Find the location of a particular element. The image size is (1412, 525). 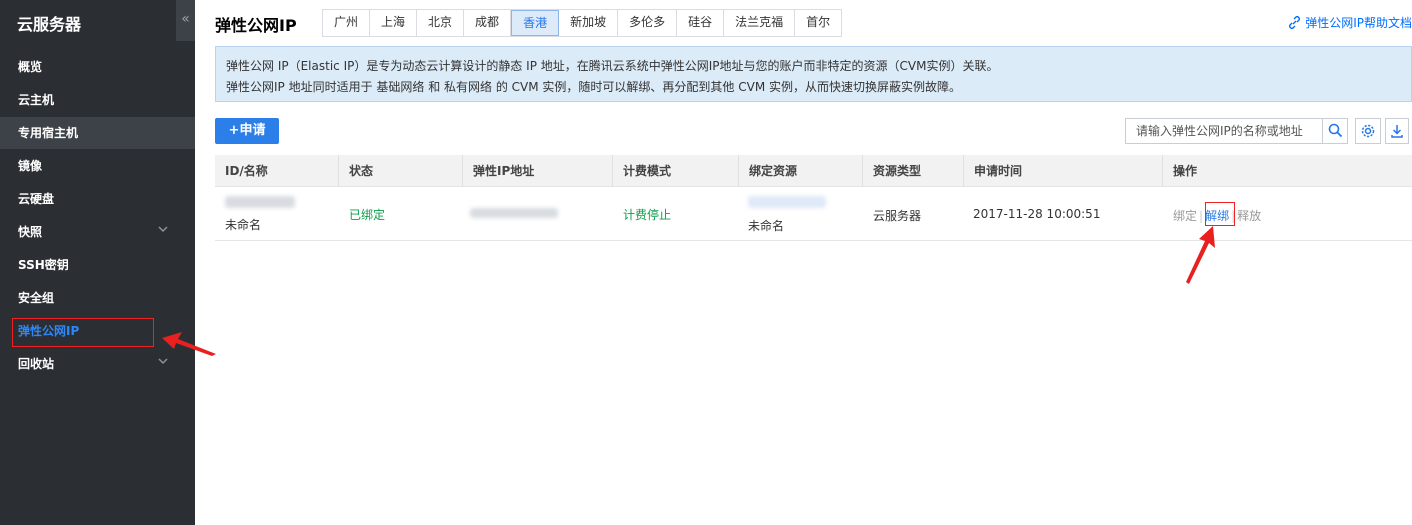

column-header-created: 申请时间 is located at coordinates (1062, 171).